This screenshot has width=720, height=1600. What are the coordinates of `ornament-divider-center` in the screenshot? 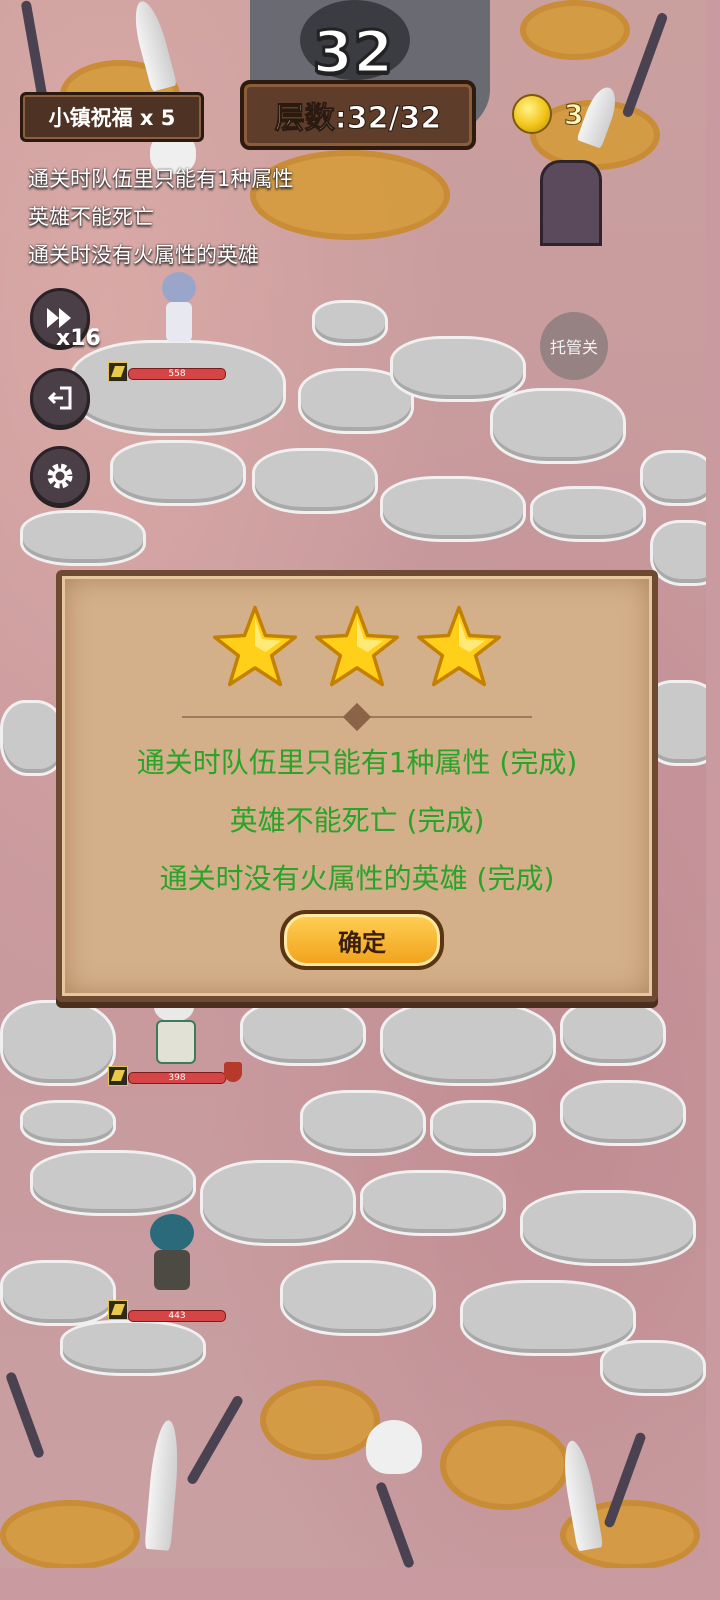 It's located at (357, 717).